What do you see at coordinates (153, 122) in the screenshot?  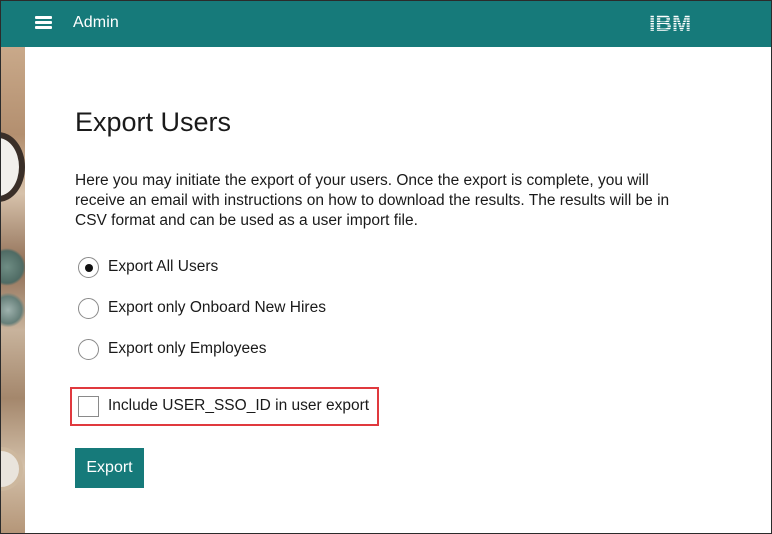 I see `page-title: Export Users` at bounding box center [153, 122].